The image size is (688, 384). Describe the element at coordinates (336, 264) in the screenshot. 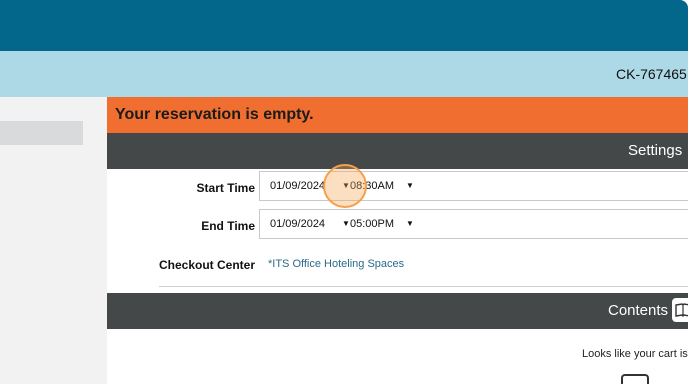

I see `checkout-center-link: *ITS Office Hoteling Spaces` at that location.